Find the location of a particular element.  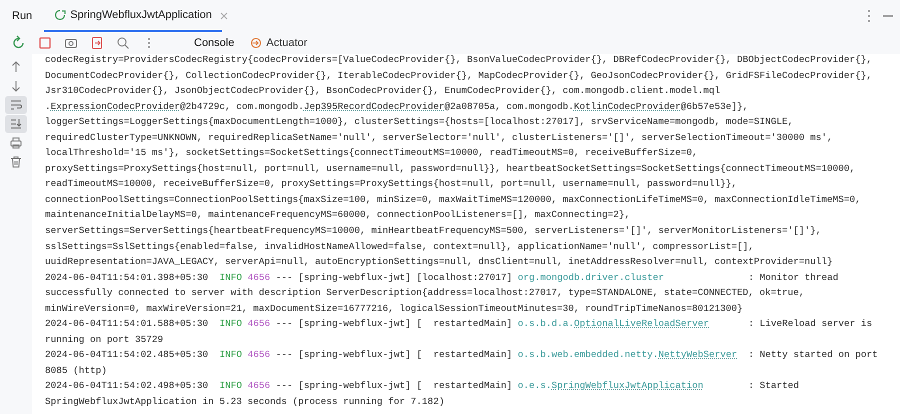

console-line: loggerSettings=LoggerSettings{maxDocumentLength=1000}, clusterSettings={hosts=[localhost:27017], srvServiceName=mongodb, mode=SINGLE, is located at coordinates (419, 122).